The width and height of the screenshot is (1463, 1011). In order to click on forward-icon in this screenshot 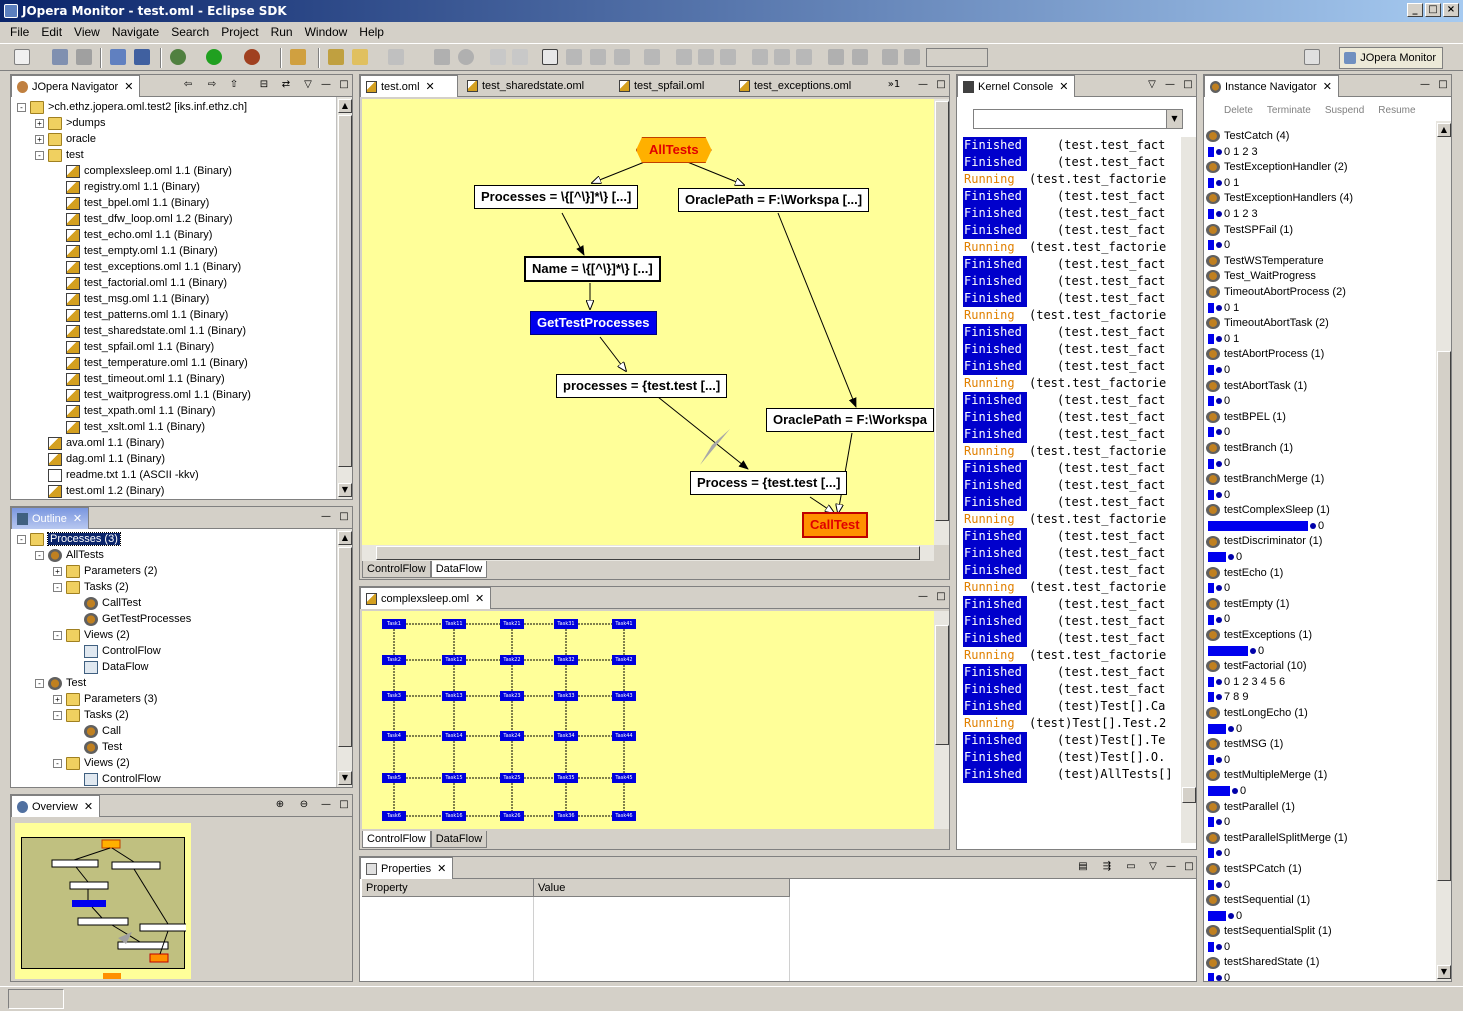, I will do `click(396, 57)`.